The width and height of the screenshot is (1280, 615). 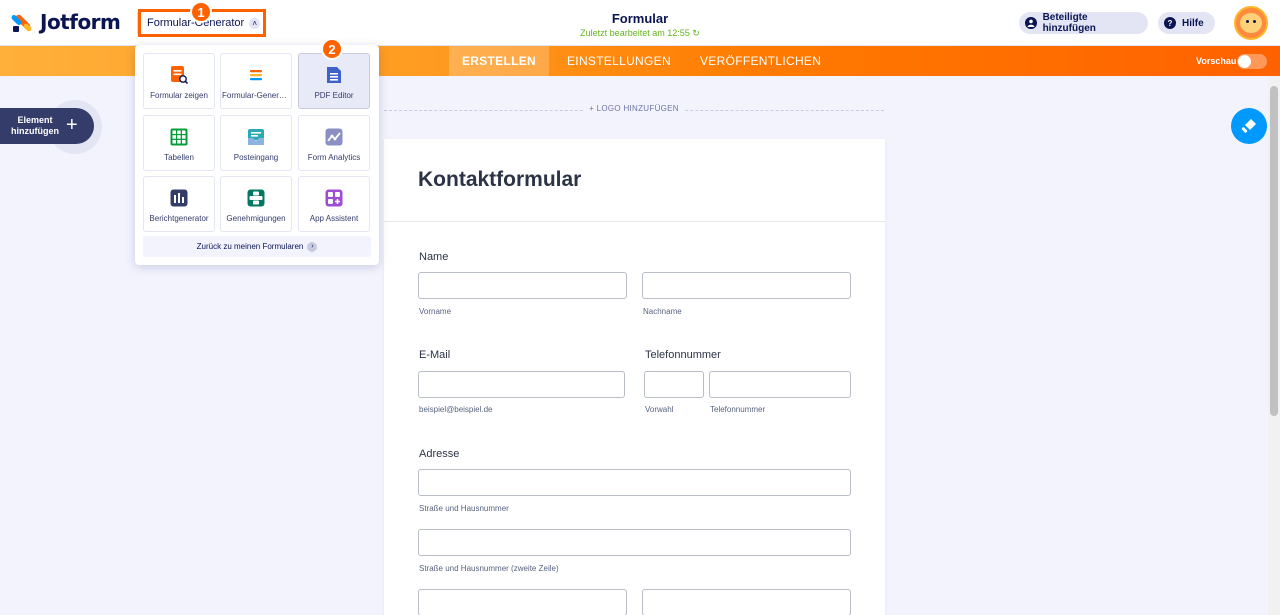 I want to click on inbox-icon, so click(x=256, y=137).